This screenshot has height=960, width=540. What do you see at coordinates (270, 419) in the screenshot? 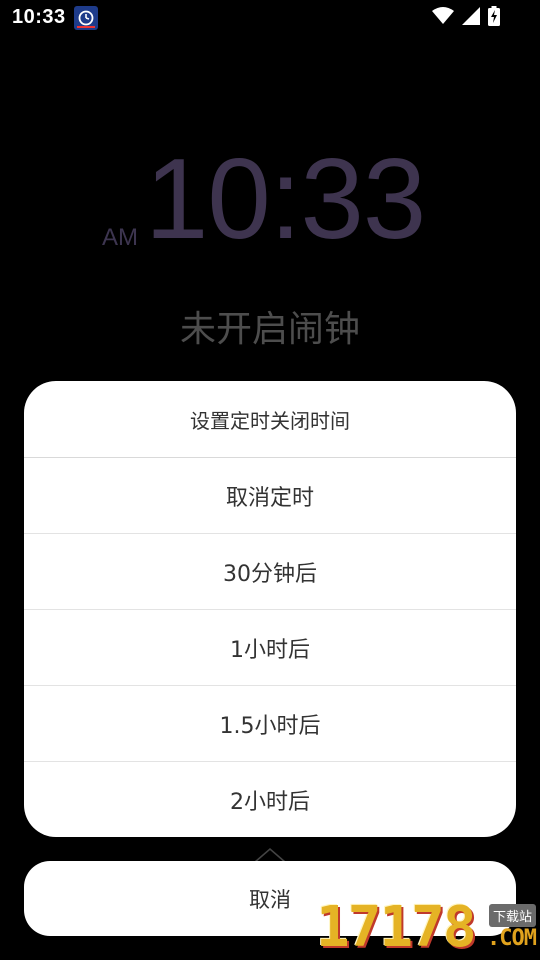
I see `dialog-title: 设置定时关闭时间` at bounding box center [270, 419].